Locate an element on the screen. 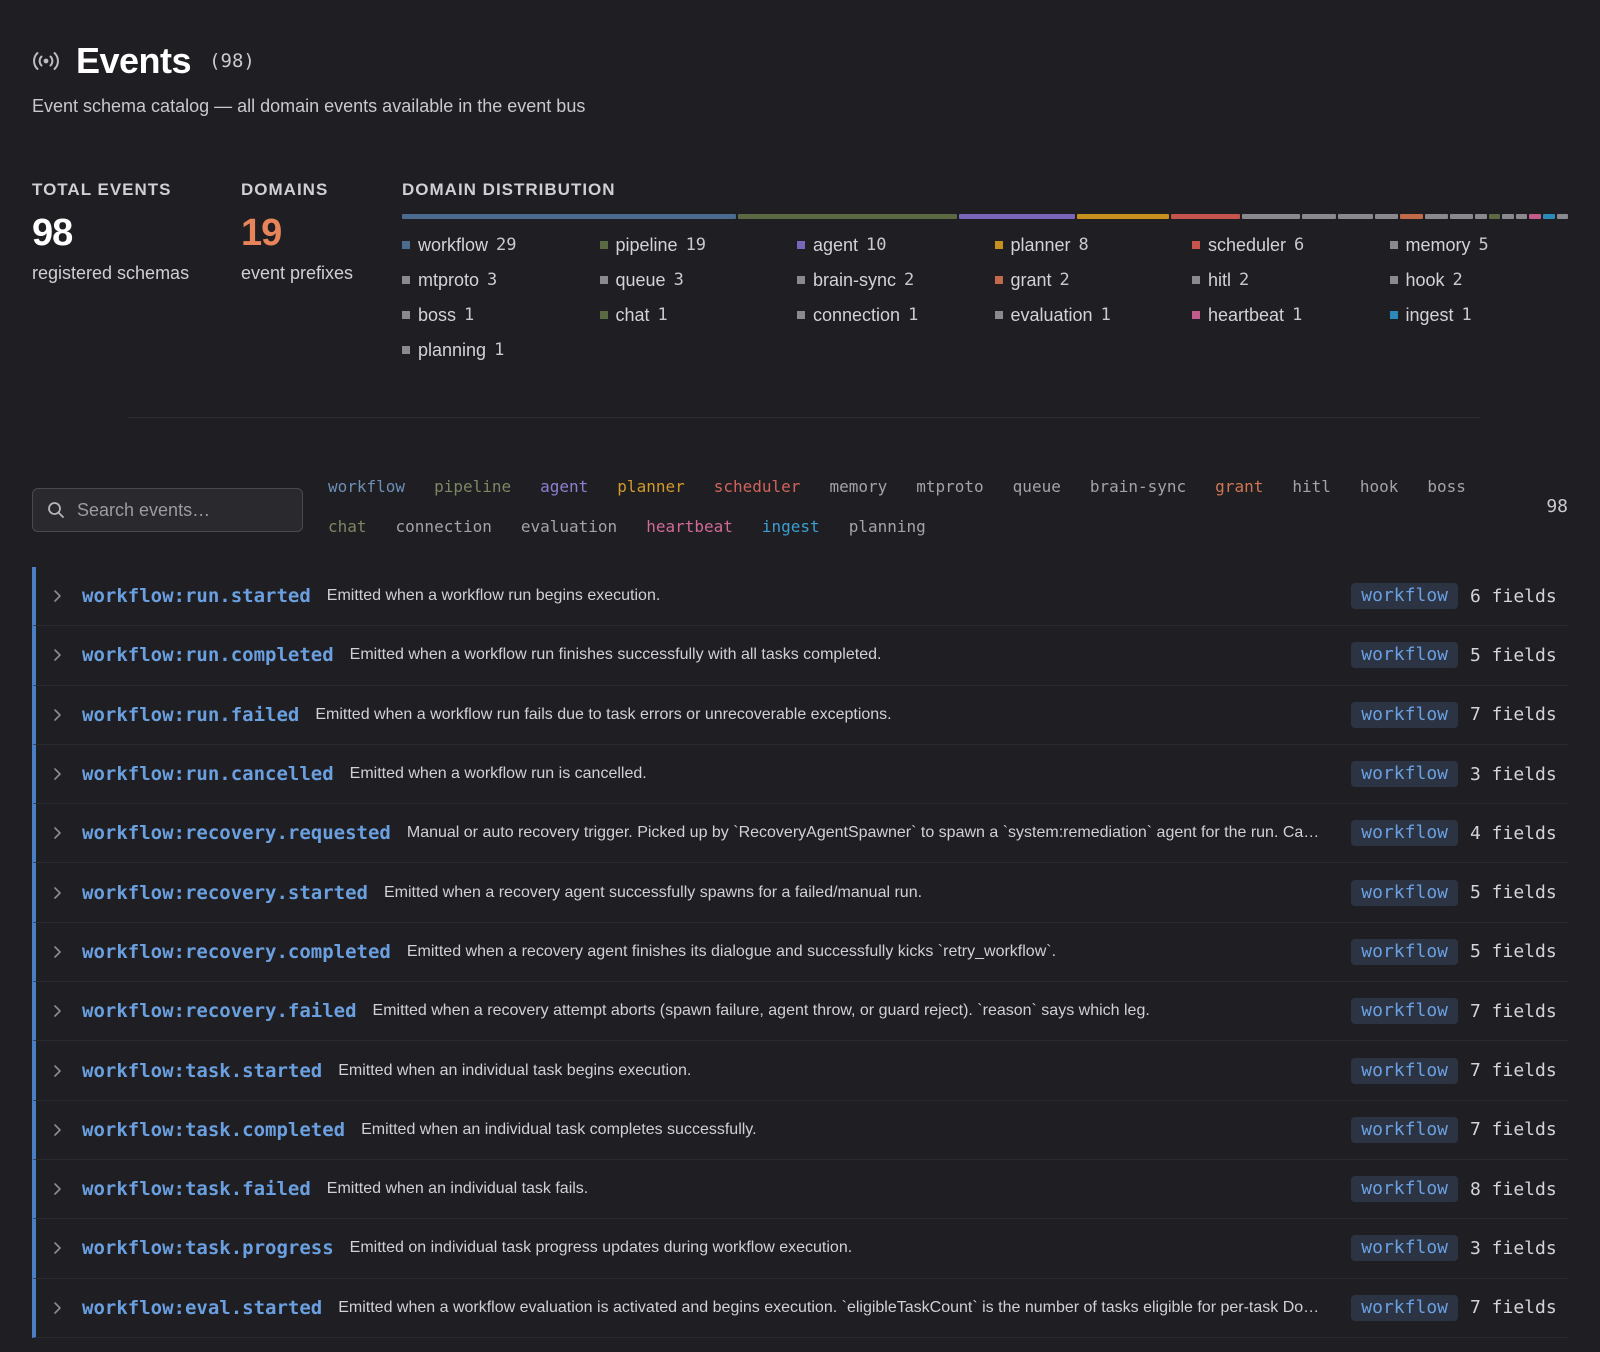 The width and height of the screenshot is (1600, 1352). event-name: workflow:recovery.completed is located at coordinates (236, 952).